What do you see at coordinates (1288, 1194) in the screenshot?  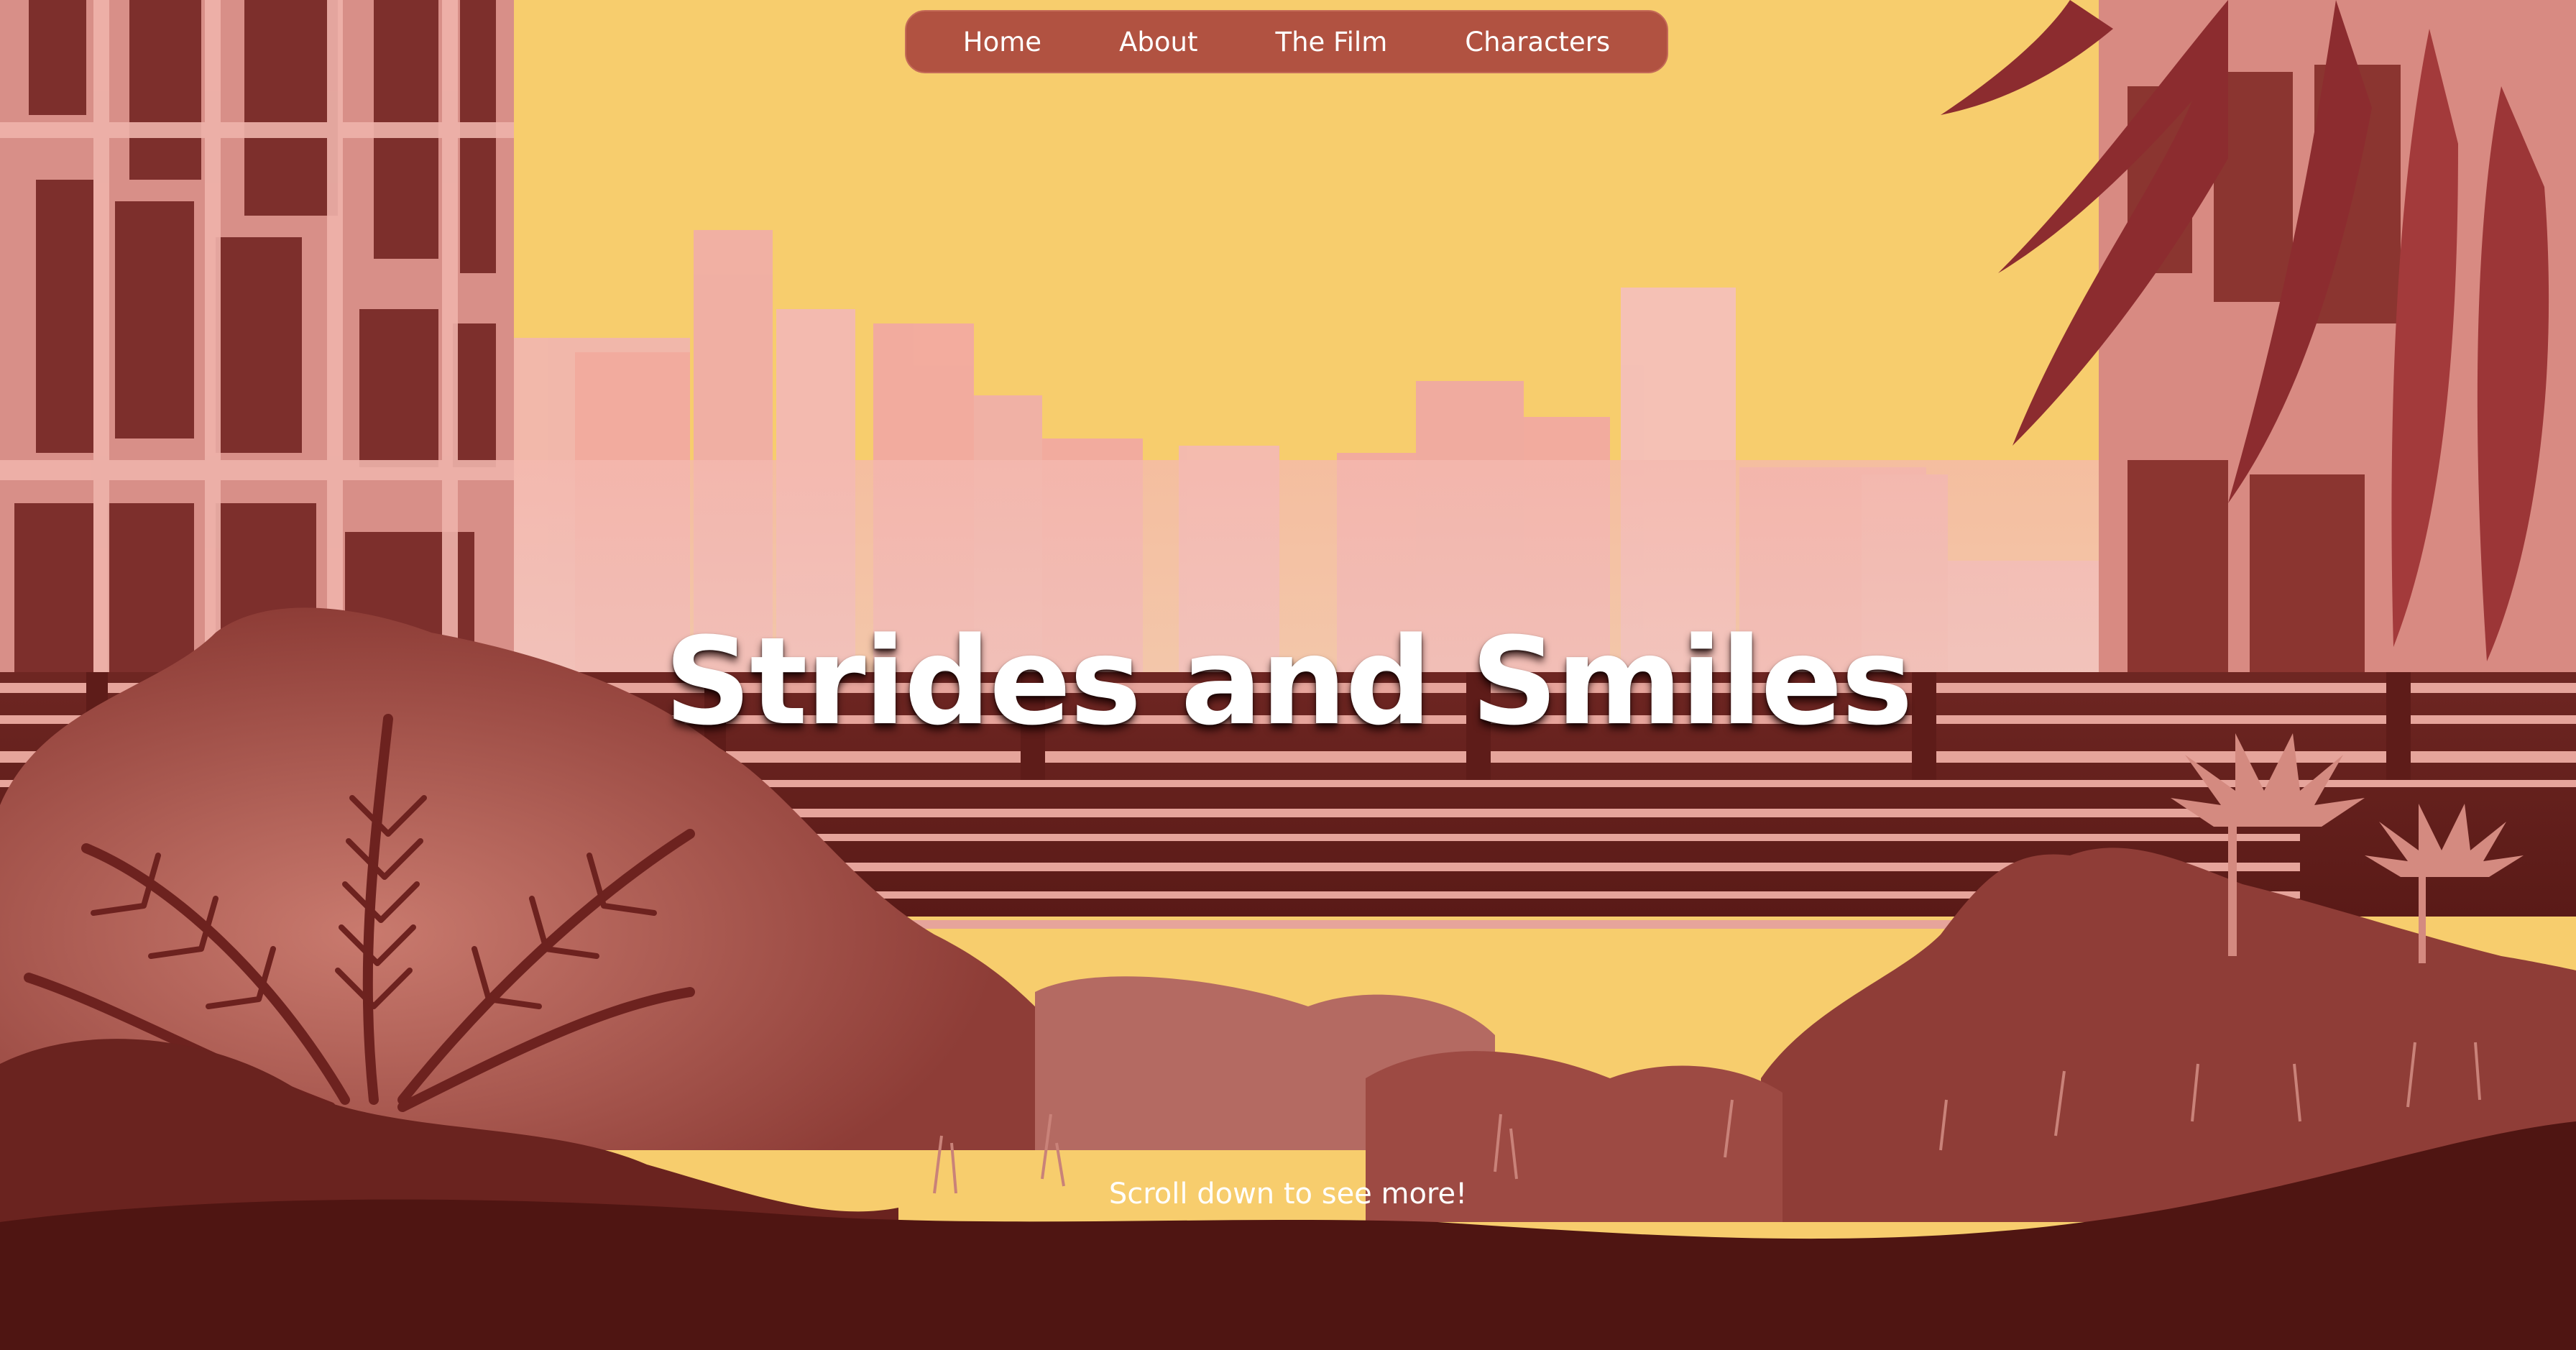 I see `scroll-hint: Scroll down to see more!` at bounding box center [1288, 1194].